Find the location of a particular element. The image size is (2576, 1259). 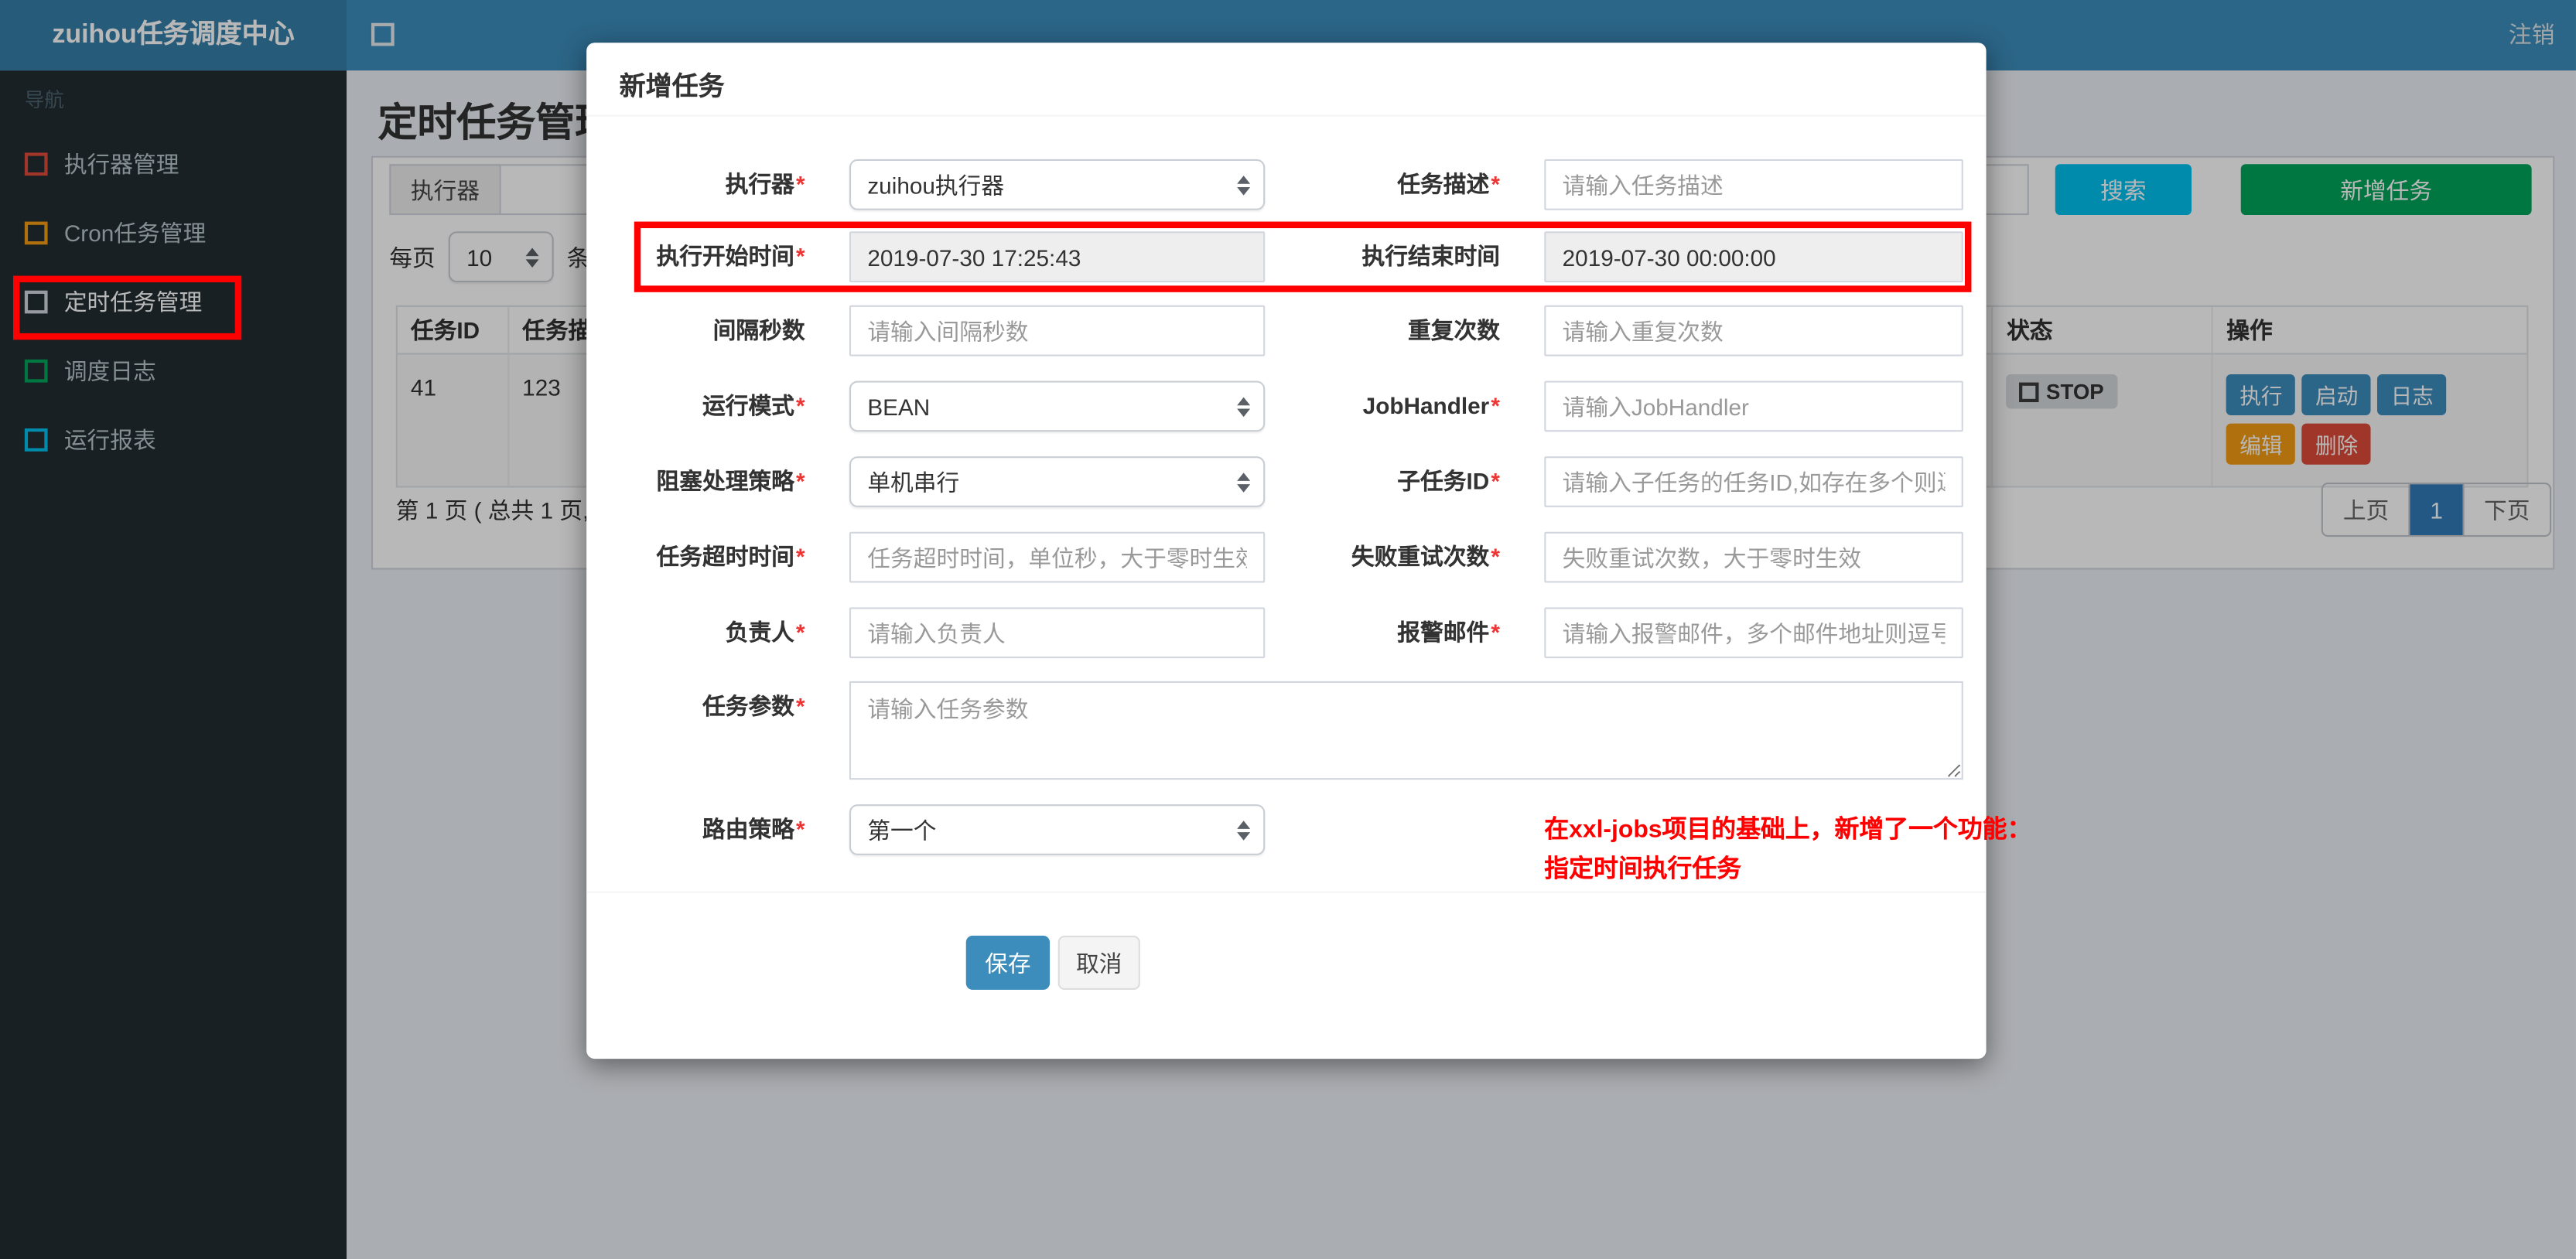

executor-select: zuihou执行器 is located at coordinates (1057, 184).